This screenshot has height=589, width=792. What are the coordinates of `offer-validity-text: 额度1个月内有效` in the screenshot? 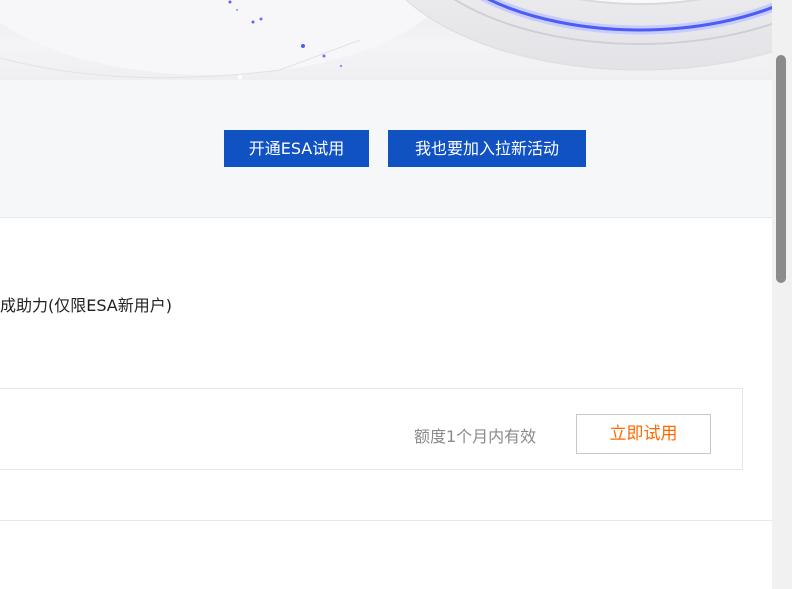 It's located at (475, 436).